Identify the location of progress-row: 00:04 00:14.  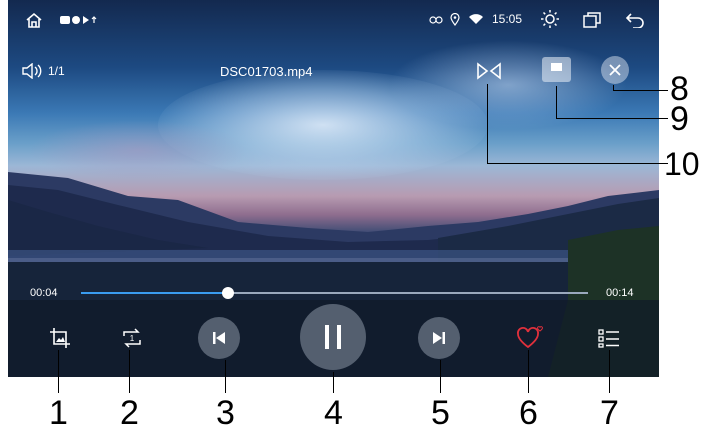
(333, 294).